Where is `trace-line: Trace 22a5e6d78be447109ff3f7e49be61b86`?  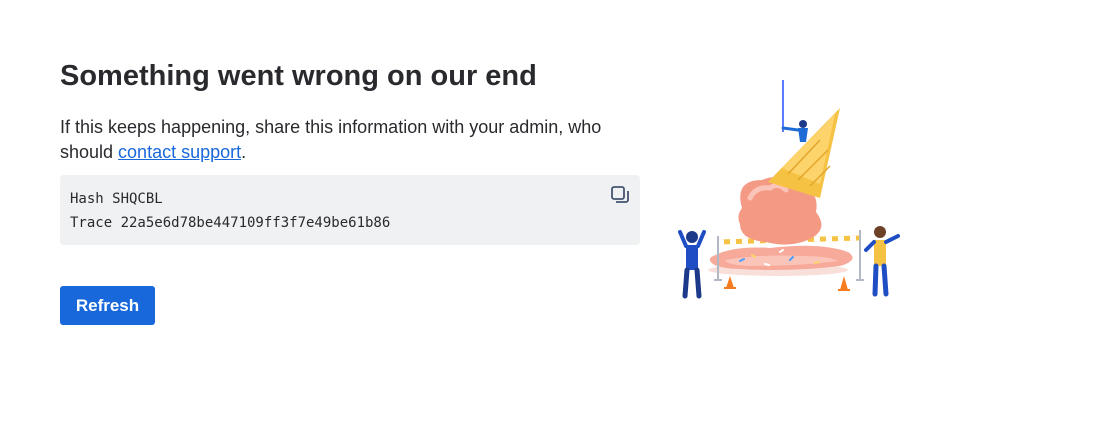 trace-line: Trace 22a5e6d78be447109ff3f7e49be61b86 is located at coordinates (230, 223).